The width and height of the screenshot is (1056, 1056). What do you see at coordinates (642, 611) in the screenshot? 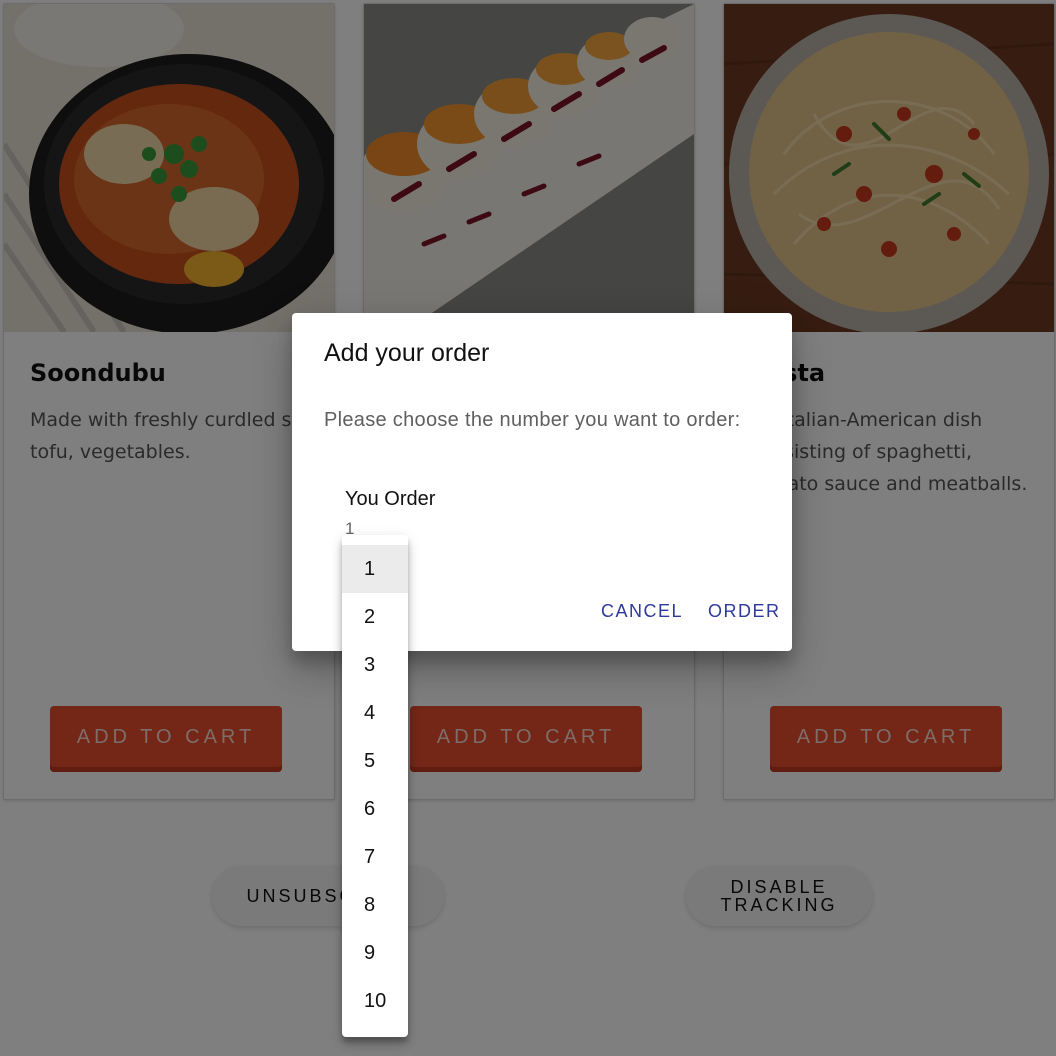
I see `cancel-button: CANCEL` at bounding box center [642, 611].